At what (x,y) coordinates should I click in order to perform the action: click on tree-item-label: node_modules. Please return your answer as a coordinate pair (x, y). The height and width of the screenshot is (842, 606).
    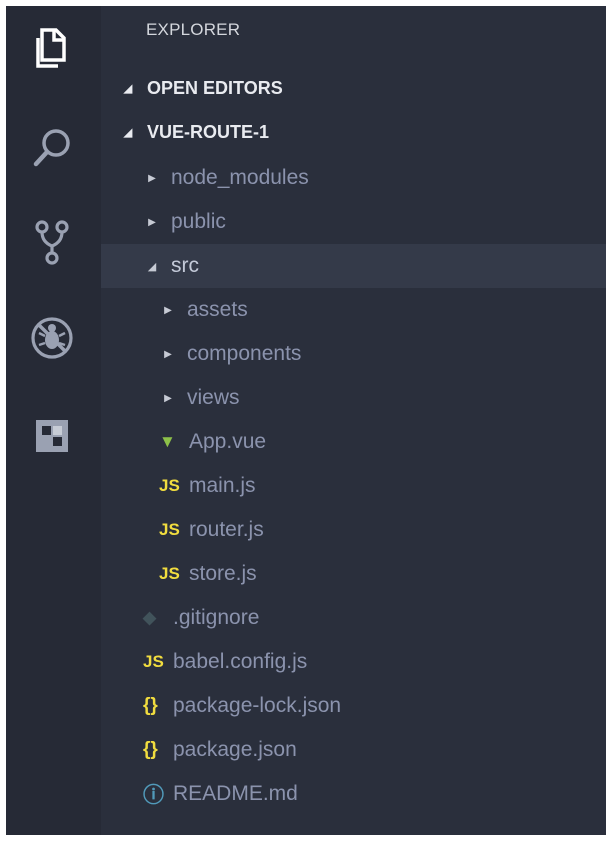
    Looking at the image, I should click on (240, 177).